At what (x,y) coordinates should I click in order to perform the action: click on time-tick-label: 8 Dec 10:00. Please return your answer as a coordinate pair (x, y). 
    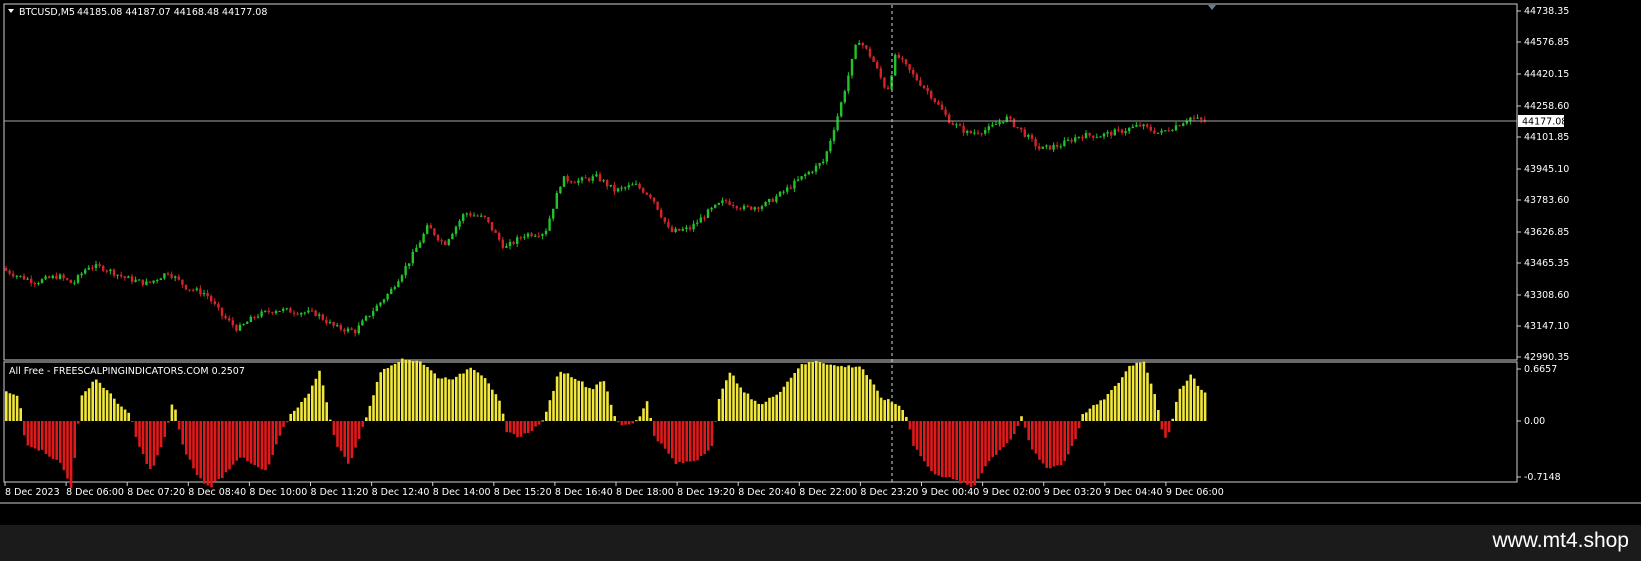
    Looking at the image, I should click on (278, 492).